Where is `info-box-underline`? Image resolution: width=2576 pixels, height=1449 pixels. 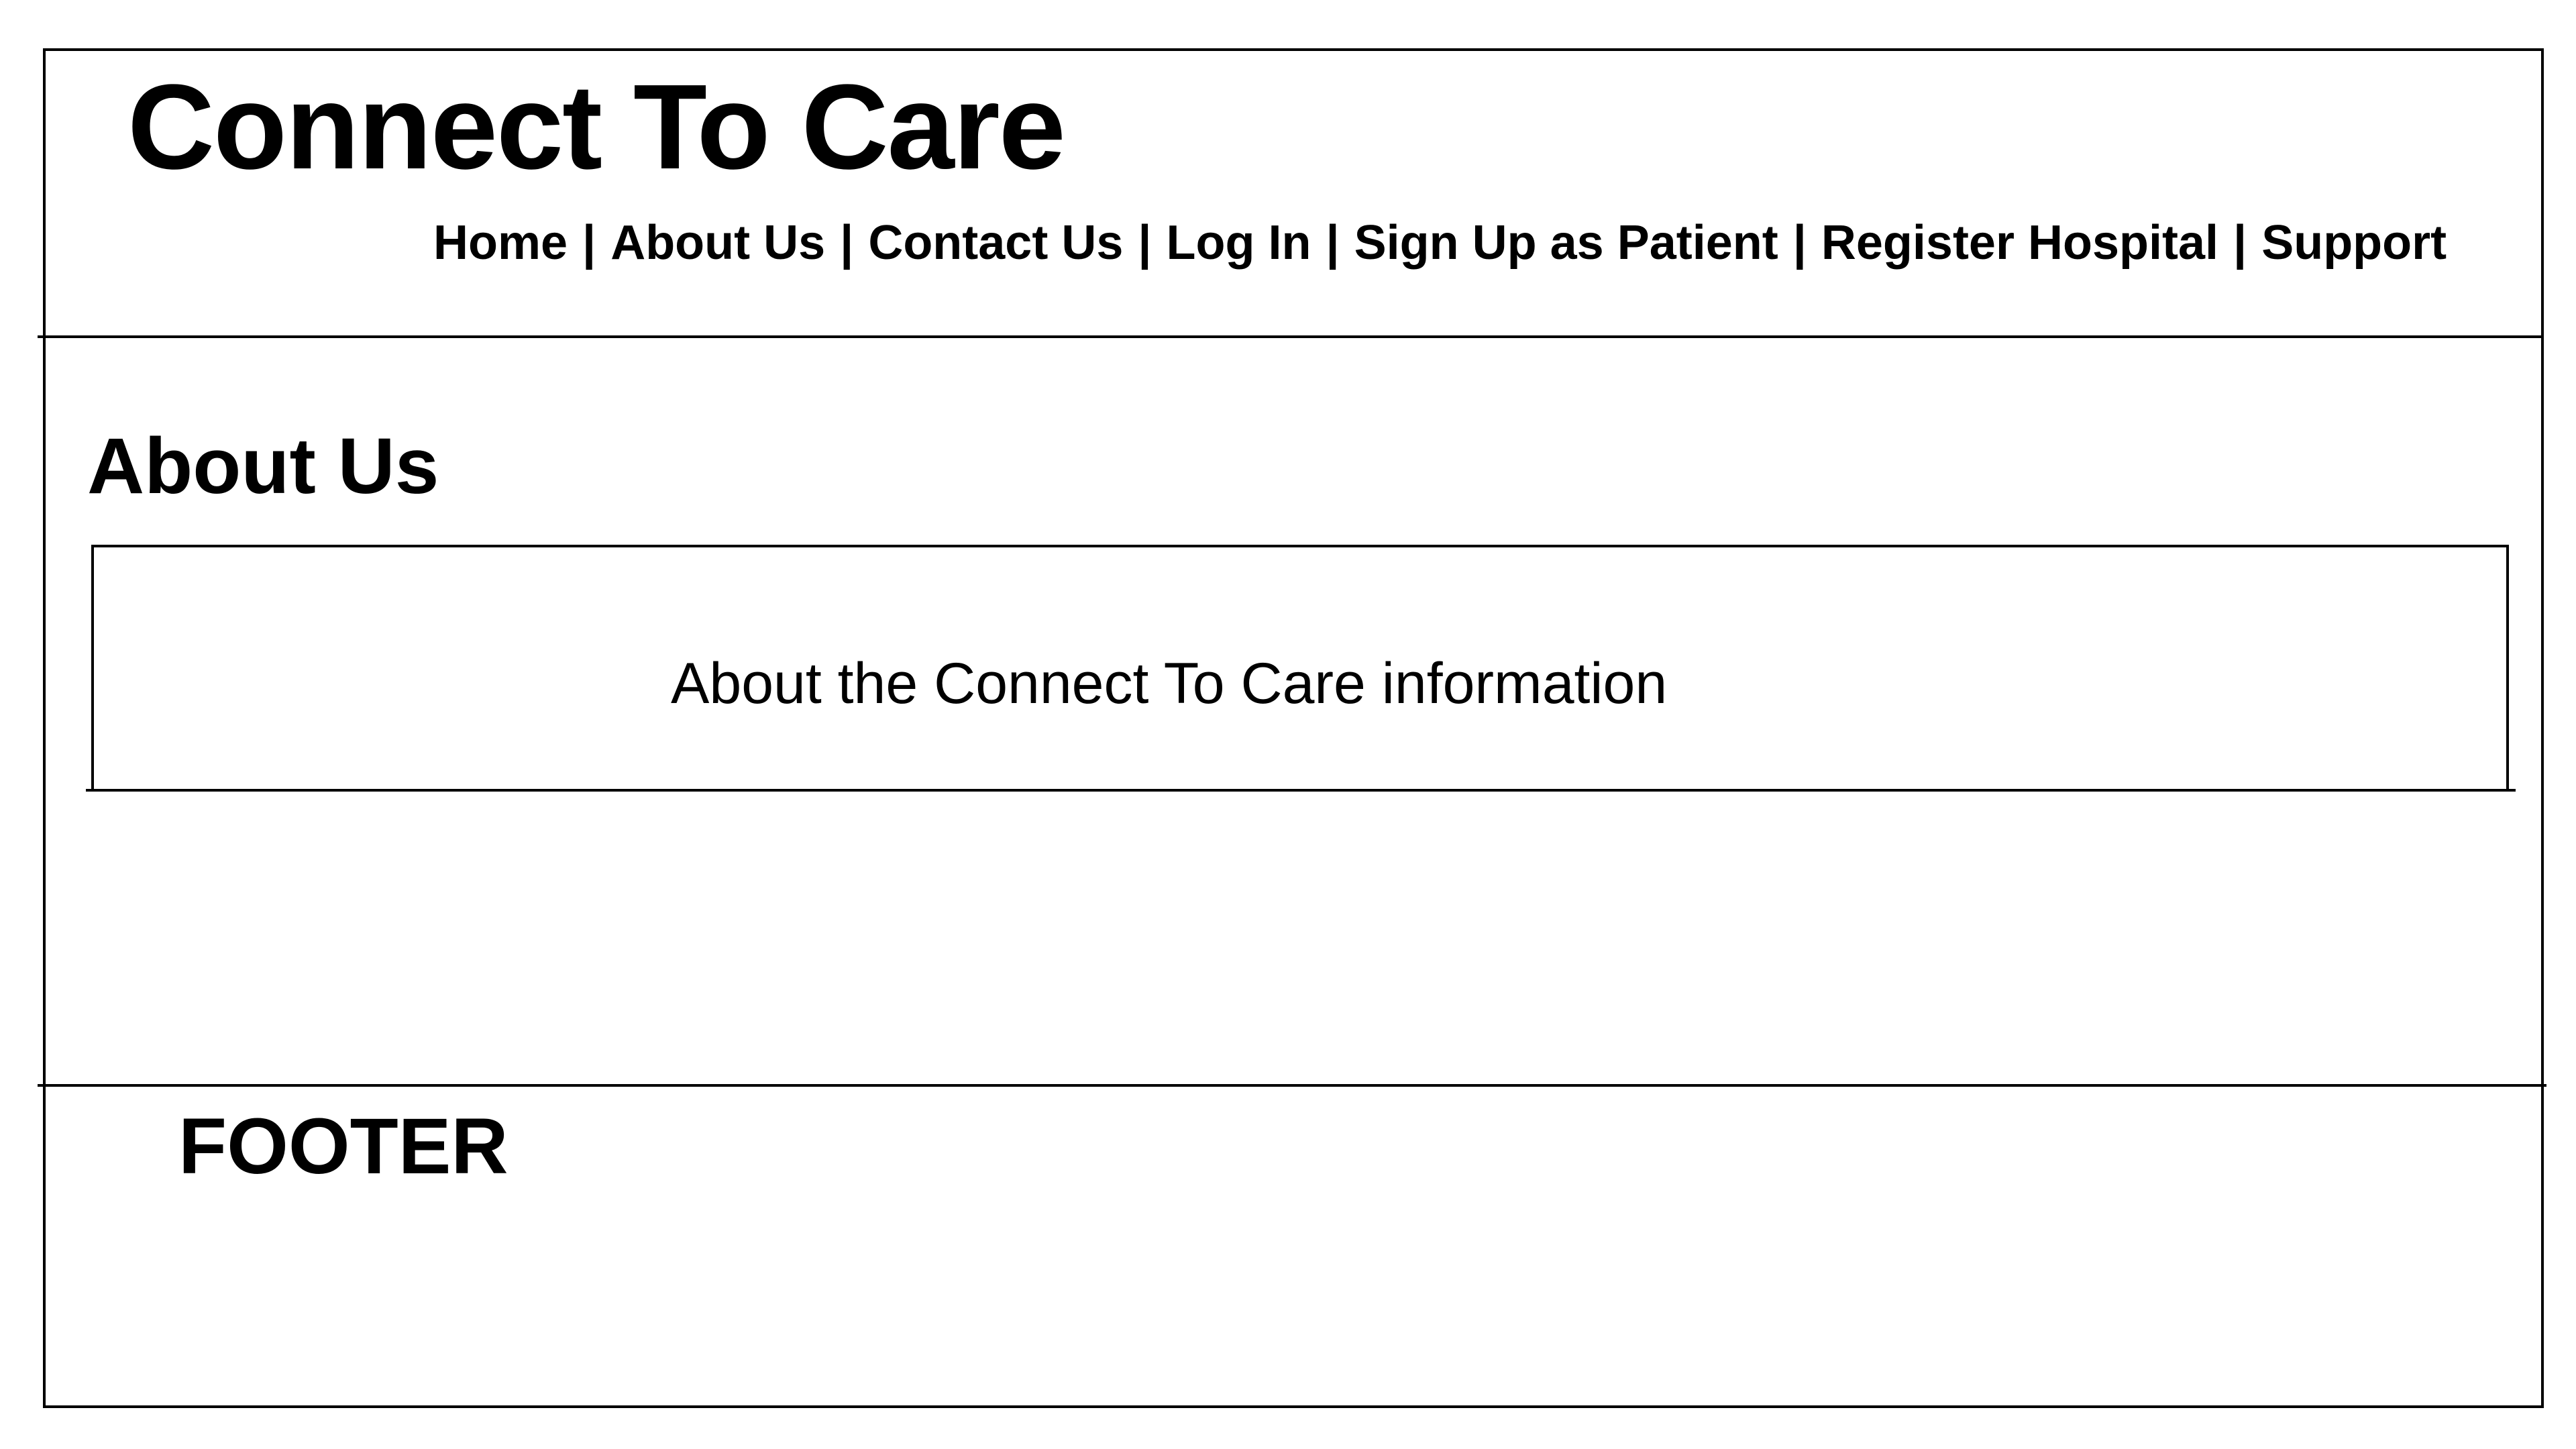
info-box-underline is located at coordinates (1301, 790).